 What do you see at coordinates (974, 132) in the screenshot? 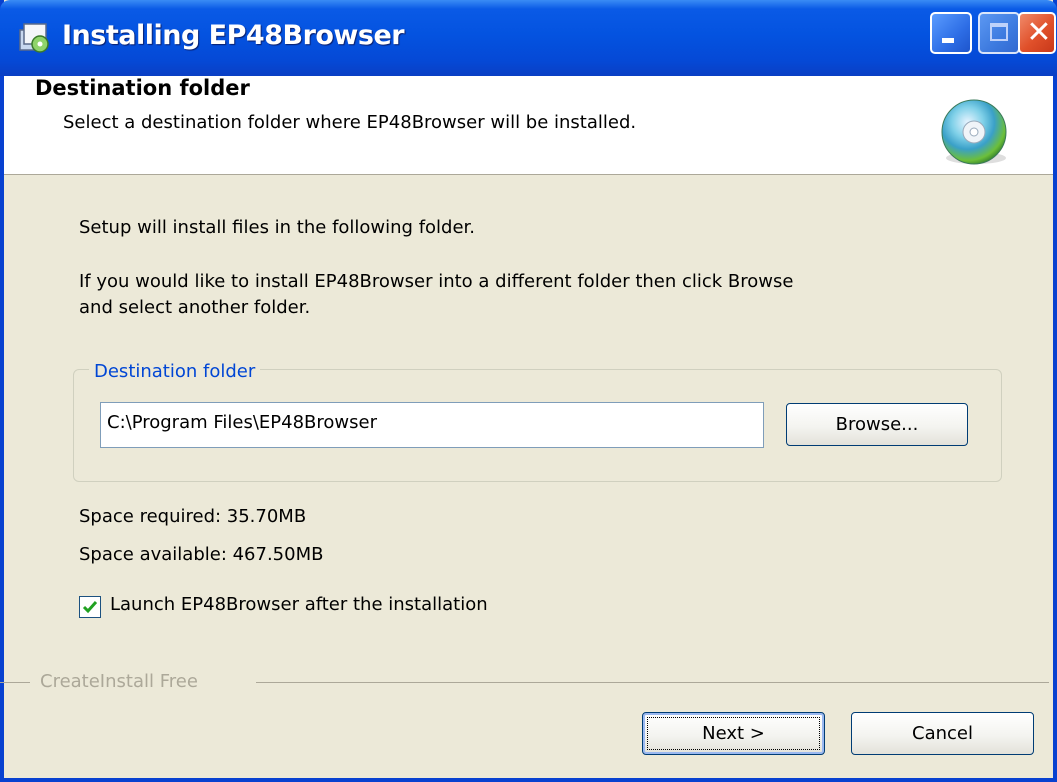
I see `cd-disc-icon` at bounding box center [974, 132].